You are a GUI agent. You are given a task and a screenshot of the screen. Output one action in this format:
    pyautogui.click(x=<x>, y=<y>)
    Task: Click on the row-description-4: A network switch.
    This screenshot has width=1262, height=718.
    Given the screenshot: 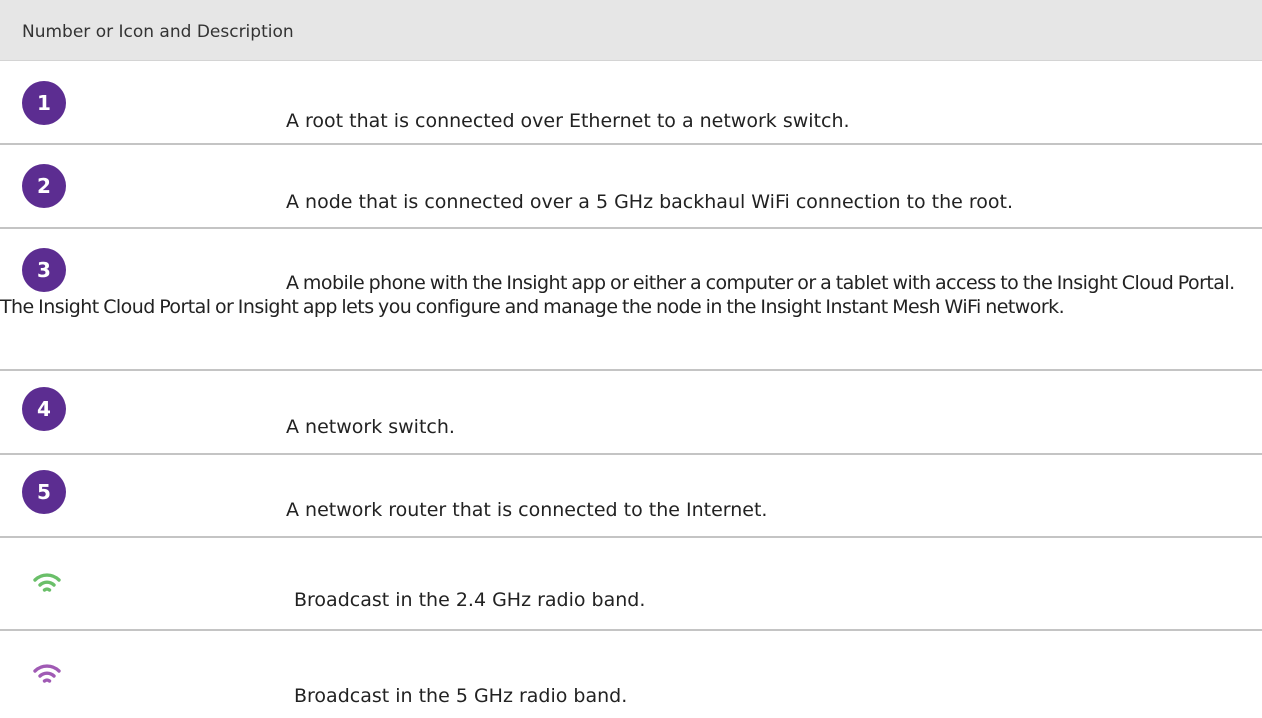 What is the action you would take?
    pyautogui.click(x=370, y=427)
    